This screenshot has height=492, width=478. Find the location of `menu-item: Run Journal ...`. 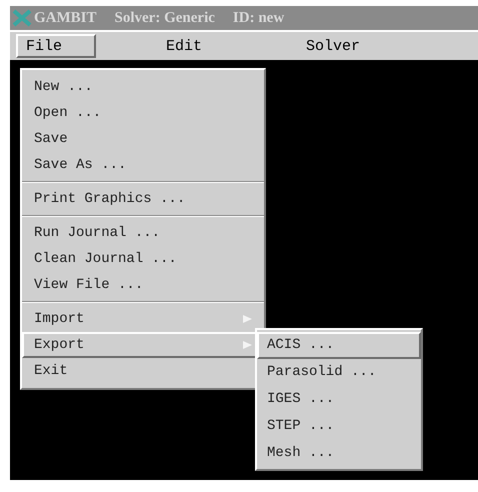

menu-item: Run Journal ... is located at coordinates (143, 233).